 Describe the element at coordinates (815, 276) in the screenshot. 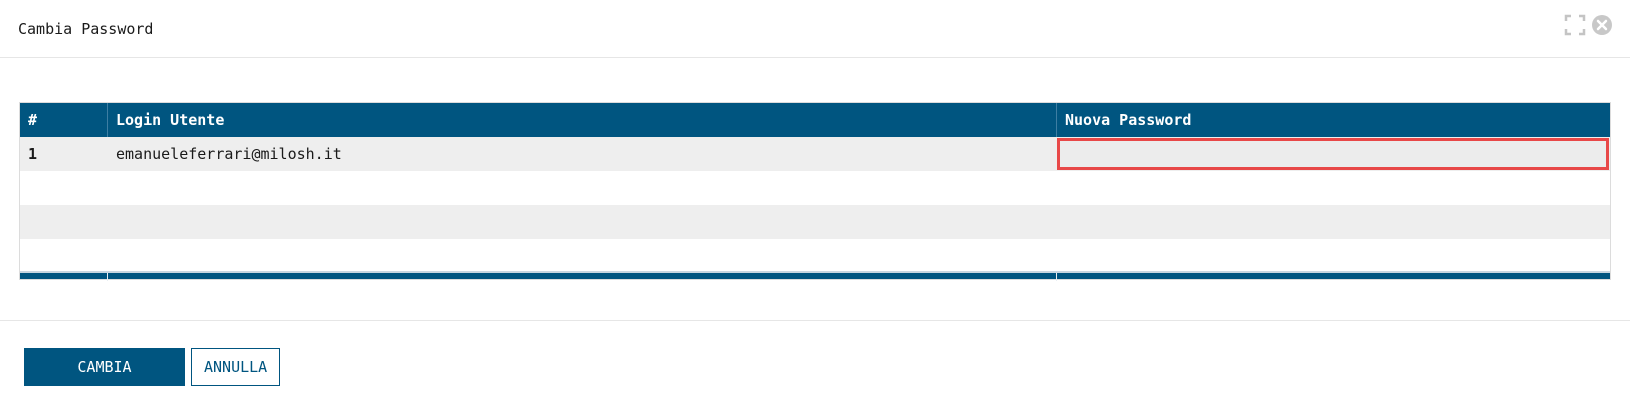

I see `grid-horizontal-scrollbar` at that location.